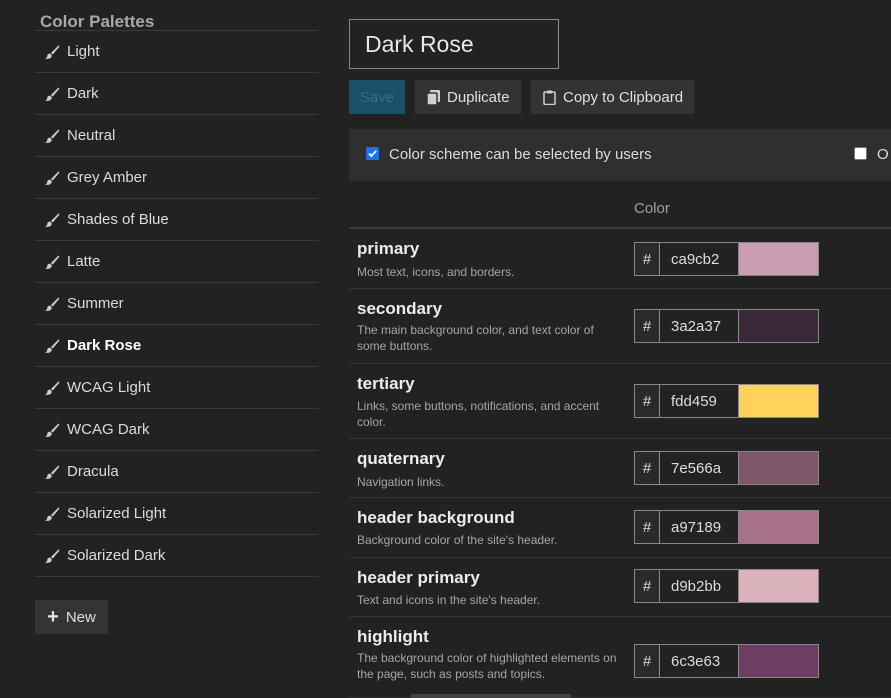 This screenshot has height=698, width=891. I want to click on hex-input: 6c3e63, so click(699, 661).